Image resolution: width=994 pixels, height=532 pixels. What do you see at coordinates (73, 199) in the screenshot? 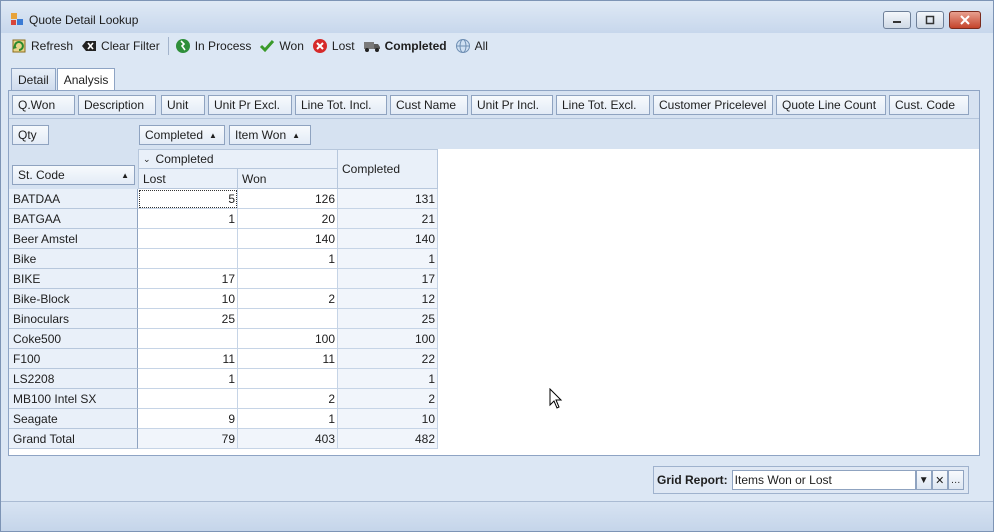
I see `row-header: BATDAA` at bounding box center [73, 199].